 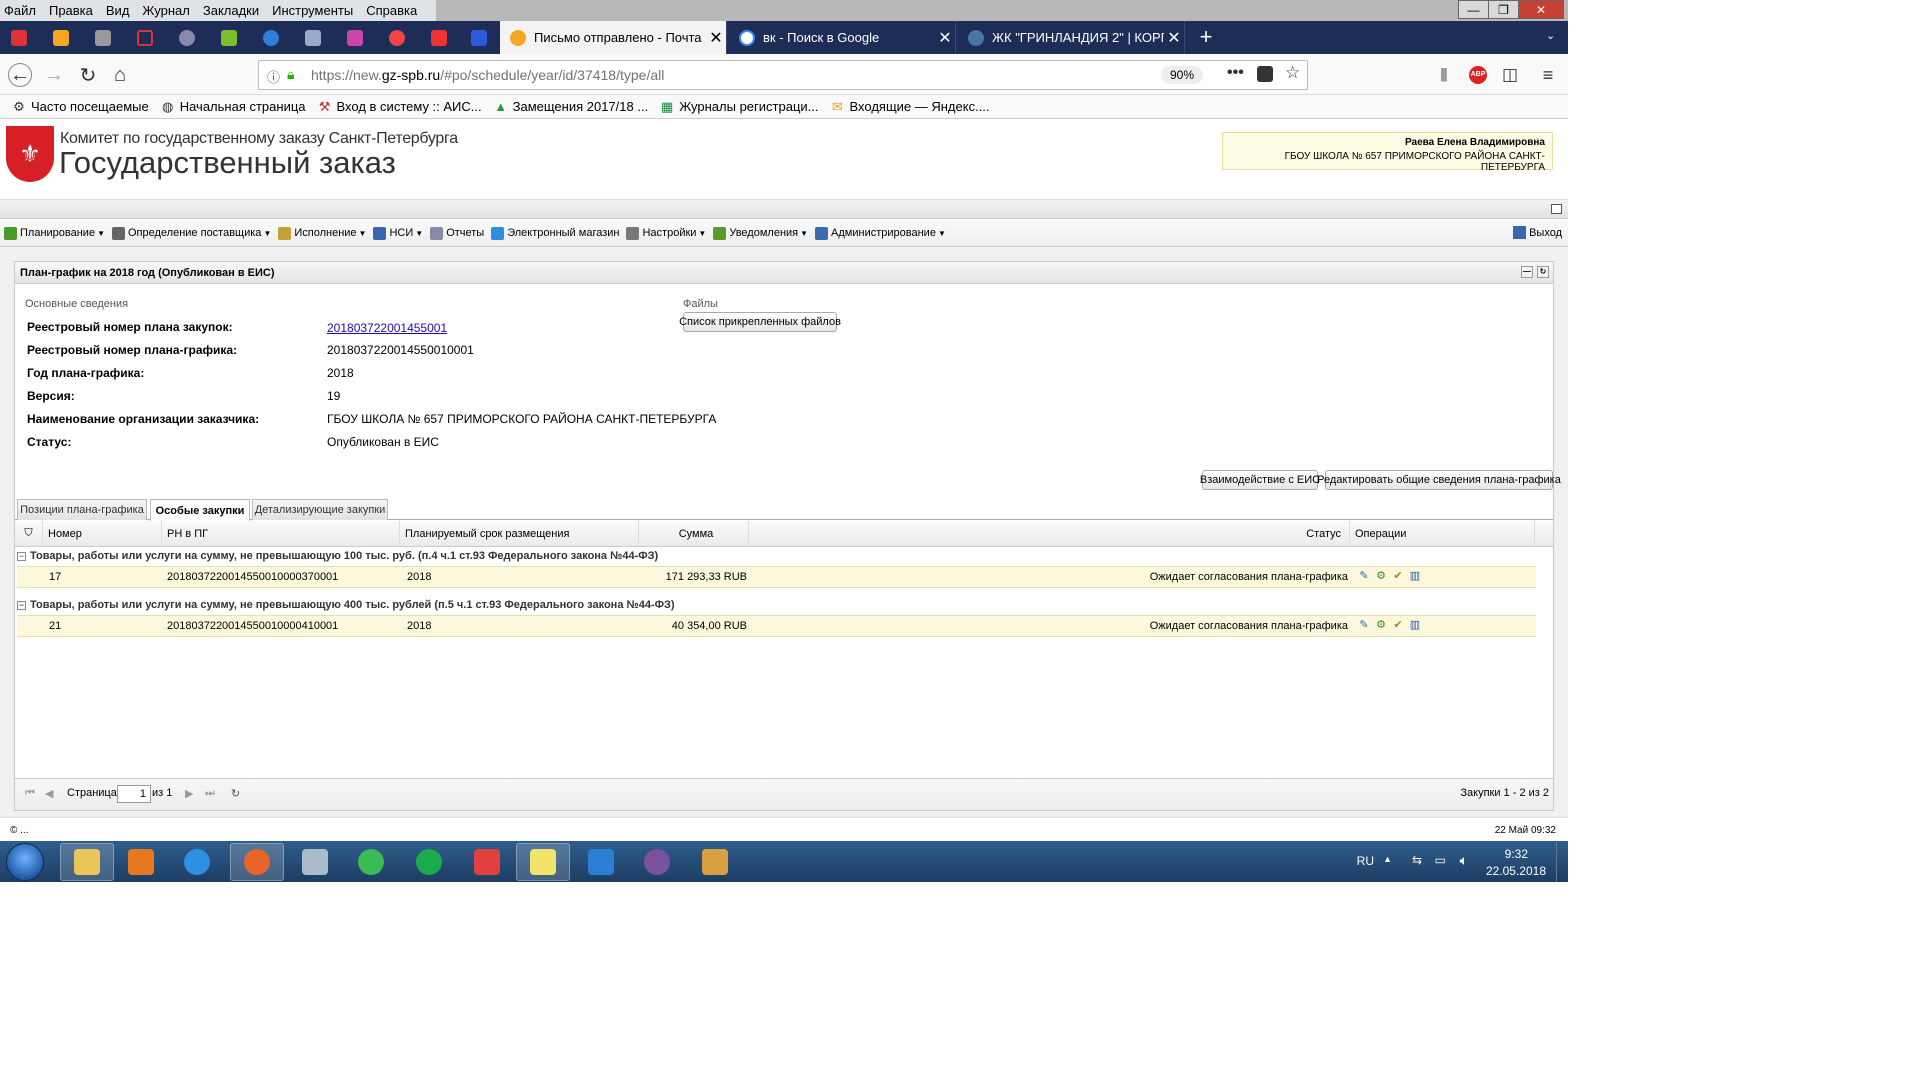 What do you see at coordinates (880, 233) in the screenshot?
I see `app-menu-item: Администрирование ▼` at bounding box center [880, 233].